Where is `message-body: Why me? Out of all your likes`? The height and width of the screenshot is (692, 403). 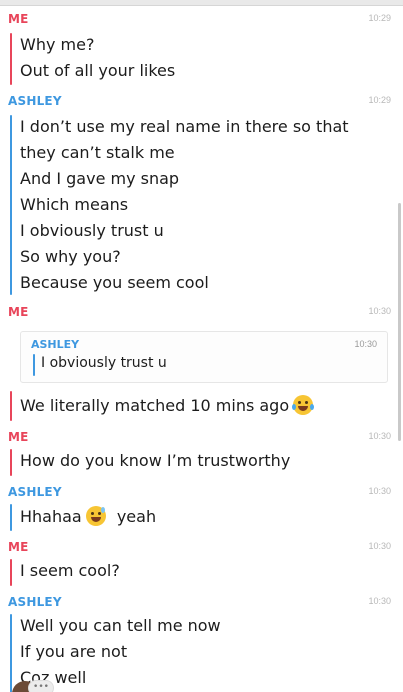 message-body: Why me? Out of all your likes is located at coordinates (199, 59).